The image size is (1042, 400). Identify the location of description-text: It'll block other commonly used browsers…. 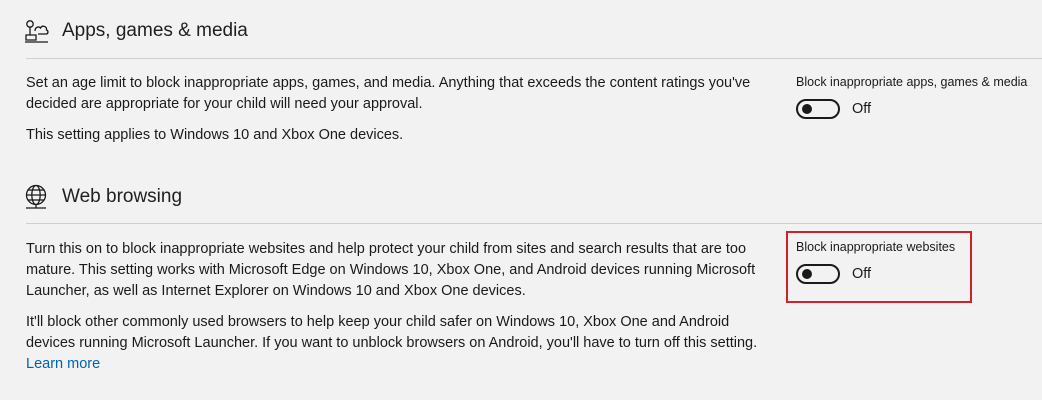
(392, 332).